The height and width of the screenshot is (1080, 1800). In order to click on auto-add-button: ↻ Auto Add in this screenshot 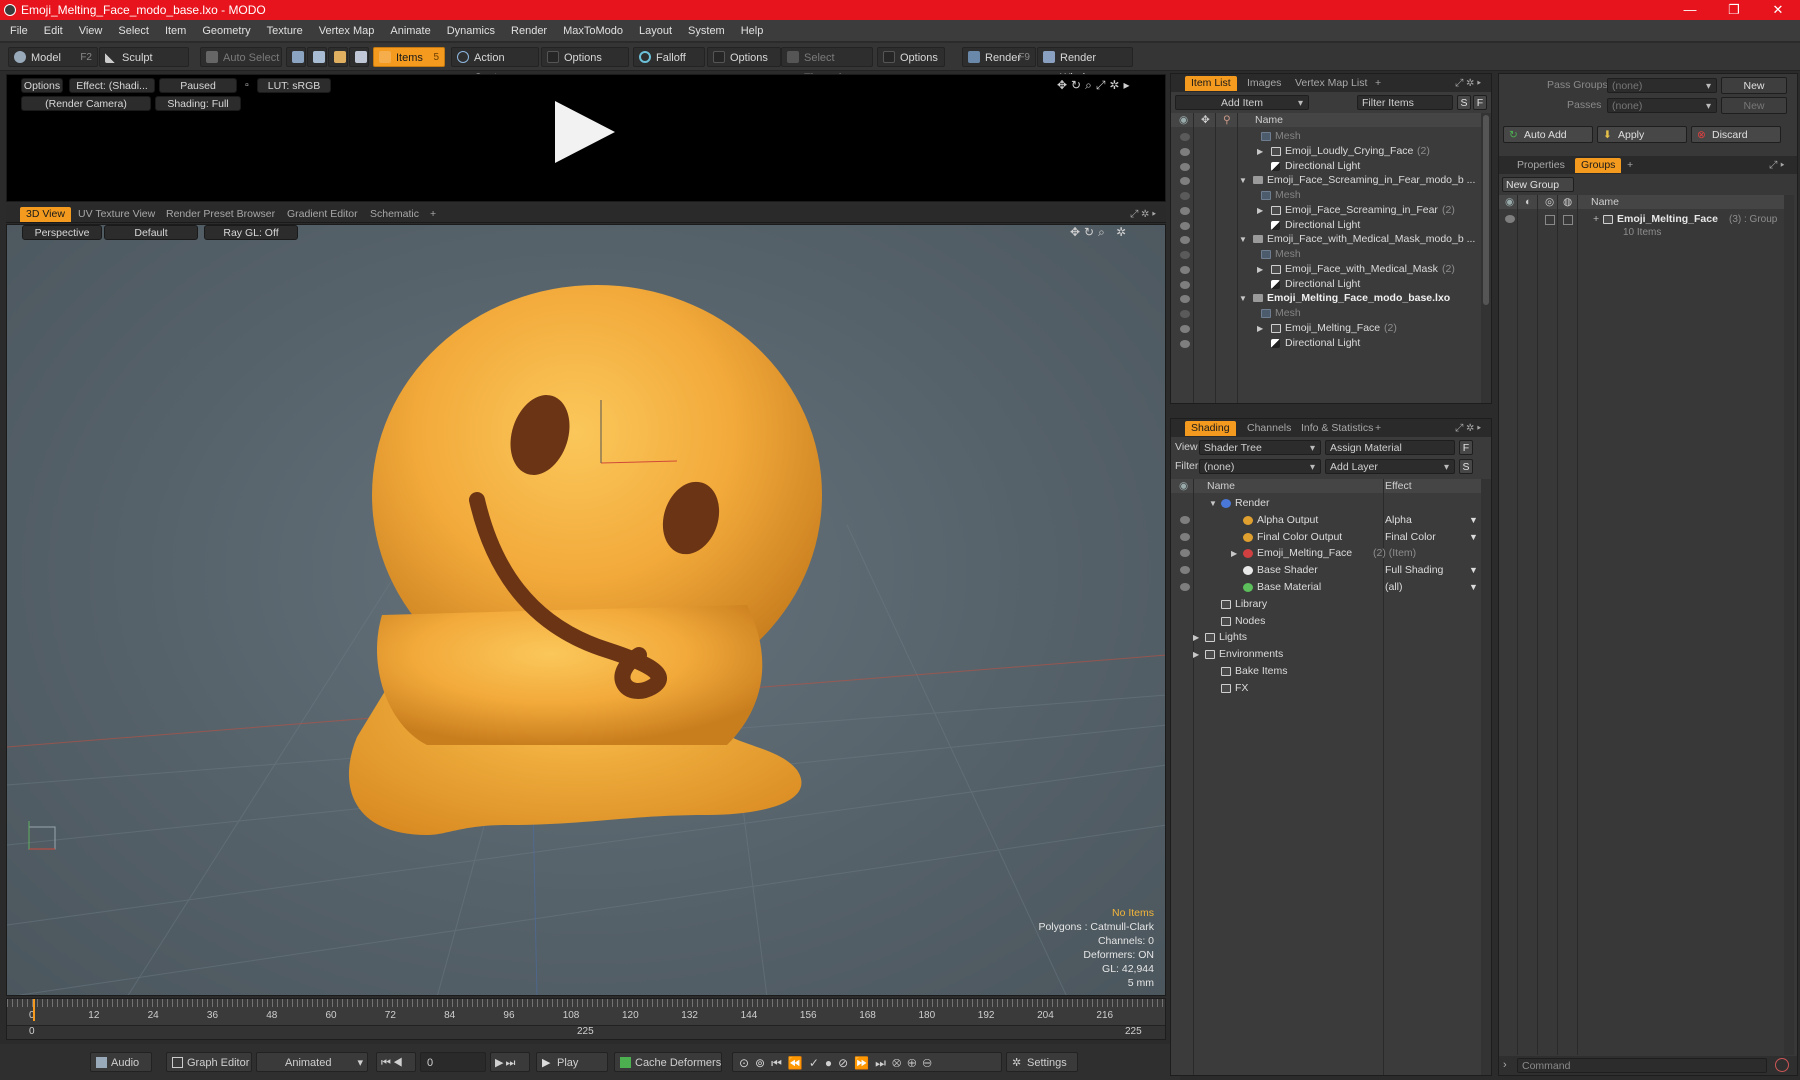, I will do `click(1548, 134)`.